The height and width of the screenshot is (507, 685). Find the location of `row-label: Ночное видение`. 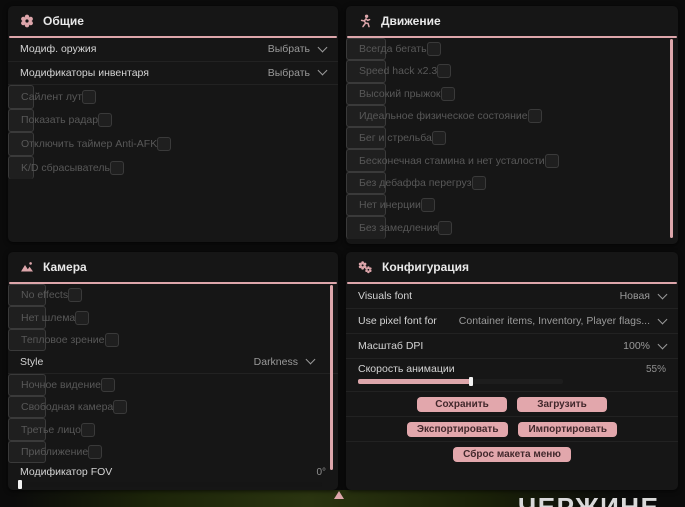

row-label: Ночное видение is located at coordinates (61, 384).